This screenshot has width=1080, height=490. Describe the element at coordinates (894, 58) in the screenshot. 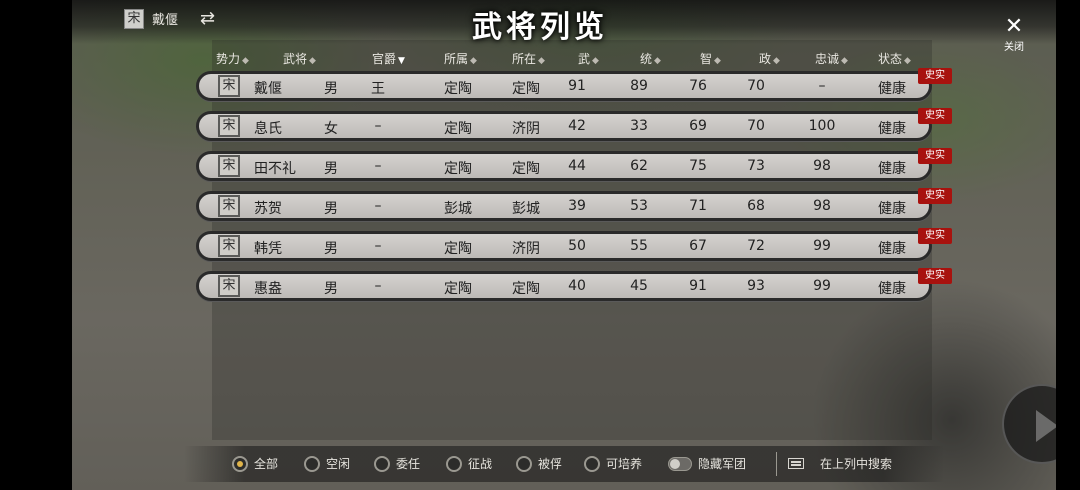

I see `column-header-status: 状态 ◆` at that location.